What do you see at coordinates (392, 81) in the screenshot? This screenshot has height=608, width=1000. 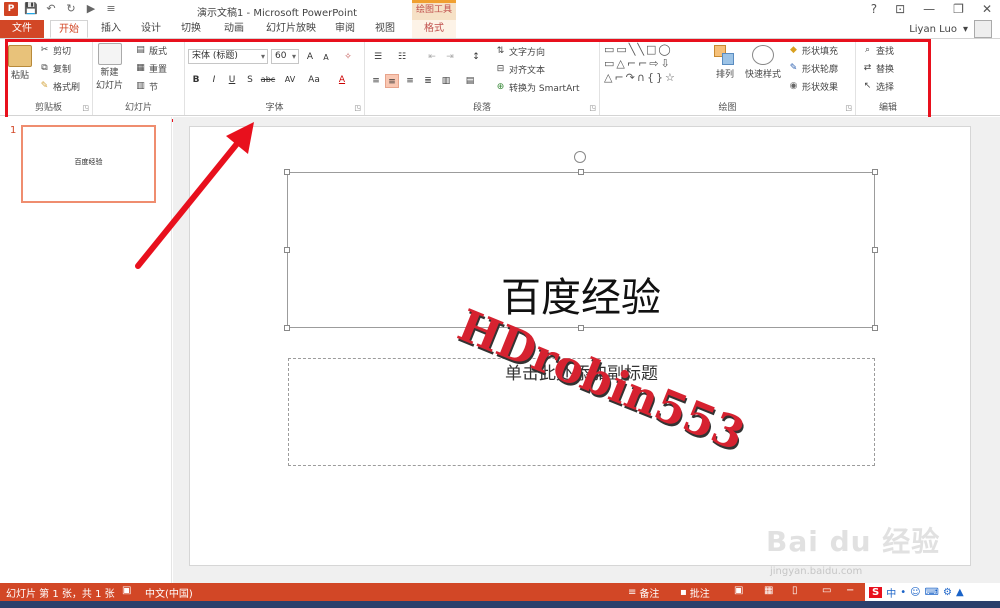 I see `align-center-icon: ≡` at bounding box center [392, 81].